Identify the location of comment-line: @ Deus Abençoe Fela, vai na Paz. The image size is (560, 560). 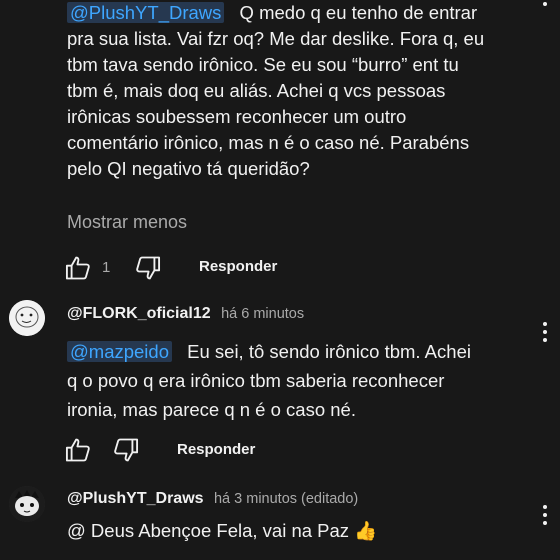
(208, 530).